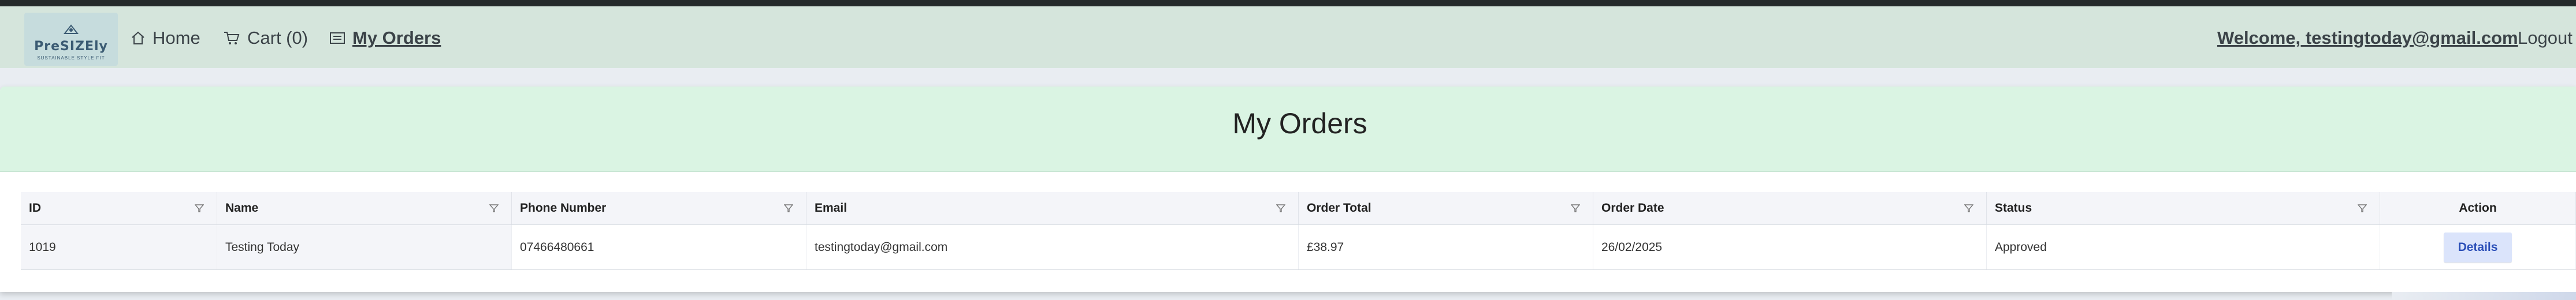 This screenshot has height=300, width=2576. Describe the element at coordinates (1446, 208) in the screenshot. I see `column-header-order-total: Order Total` at that location.